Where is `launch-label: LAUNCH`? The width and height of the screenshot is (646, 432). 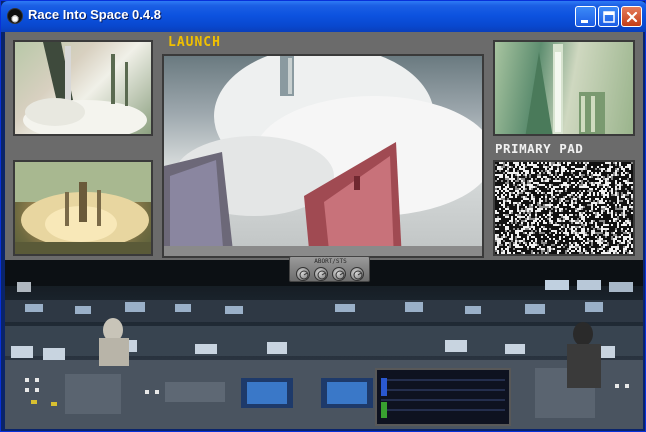
launch-label: LAUNCH is located at coordinates (194, 42).